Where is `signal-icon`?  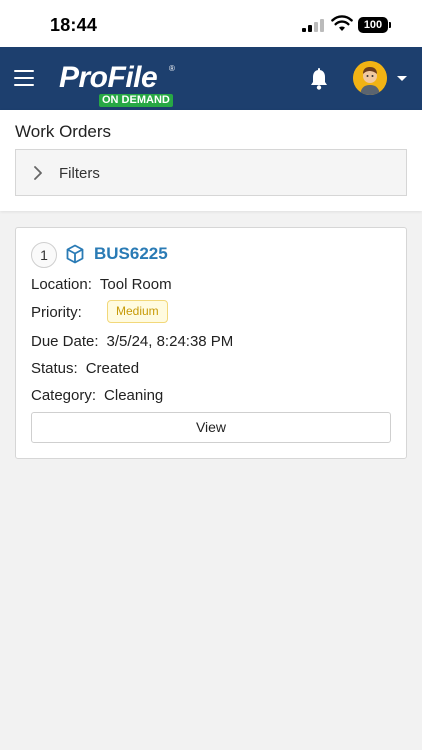 signal-icon is located at coordinates (313, 25).